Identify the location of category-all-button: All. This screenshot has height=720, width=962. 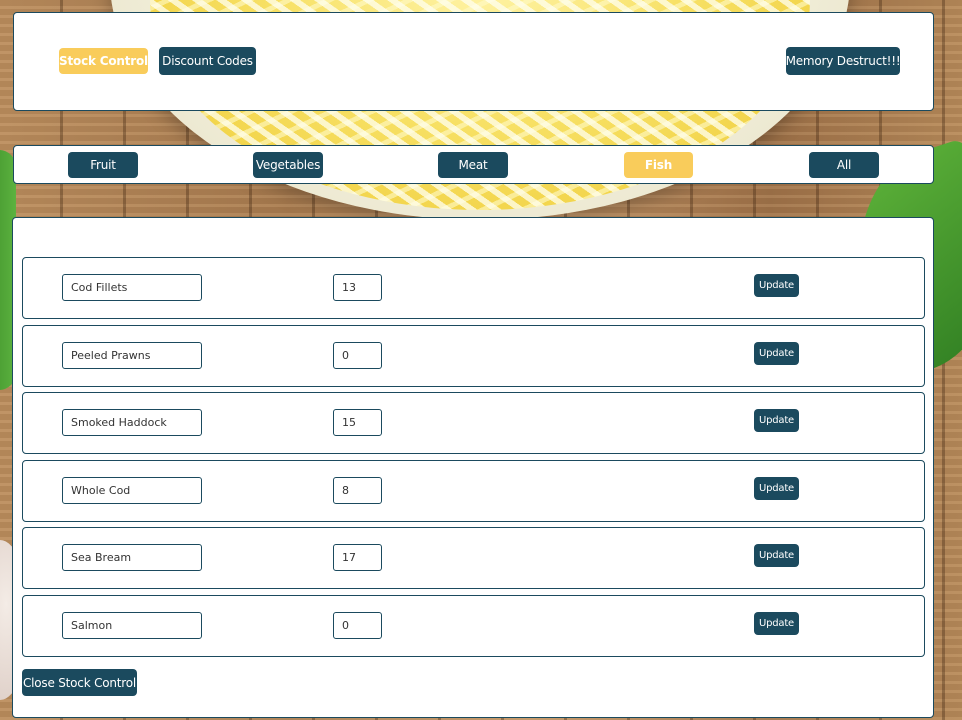
(844, 165).